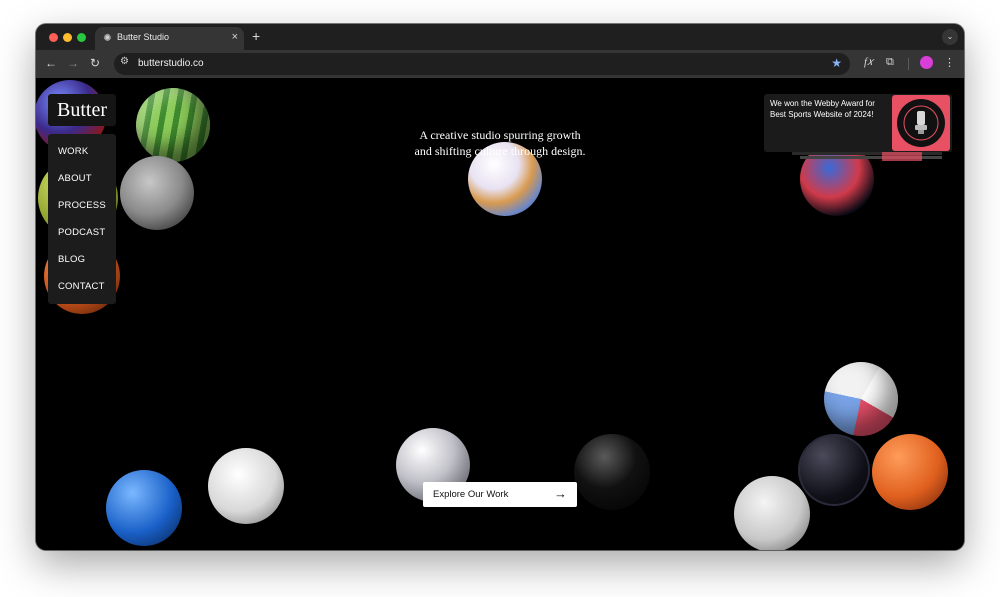 The height and width of the screenshot is (597, 1000). Describe the element at coordinates (560, 493) in the screenshot. I see `arrow-right-icon: →` at that location.